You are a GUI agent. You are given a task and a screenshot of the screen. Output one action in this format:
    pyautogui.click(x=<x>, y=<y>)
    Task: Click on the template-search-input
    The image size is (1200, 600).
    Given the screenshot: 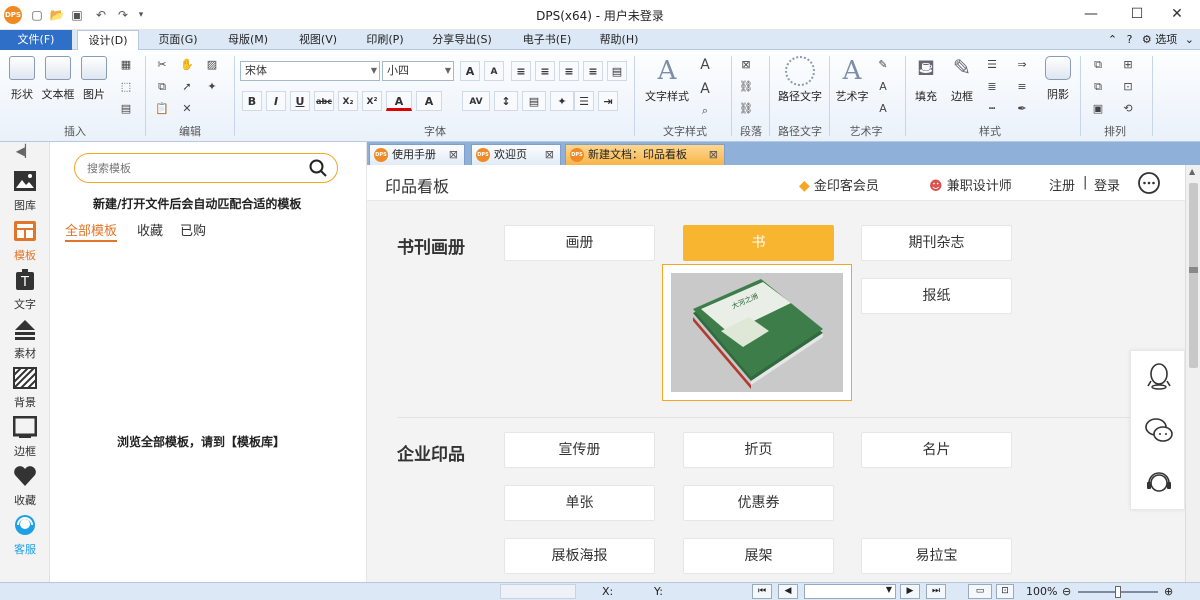 What is the action you would take?
    pyautogui.click(x=187, y=168)
    